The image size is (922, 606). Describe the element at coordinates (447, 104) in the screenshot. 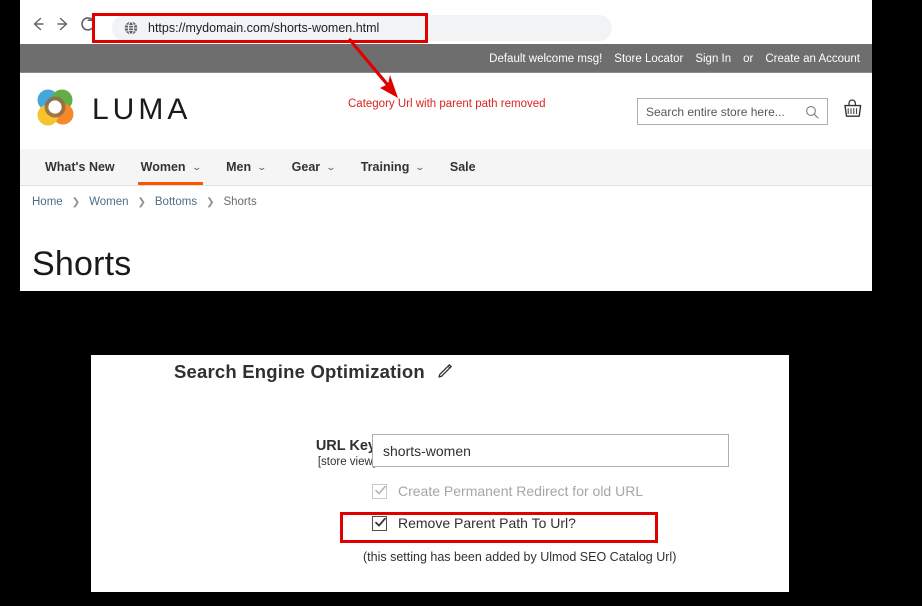

I see `url-annotation-label: Category Url with parent path removed` at that location.